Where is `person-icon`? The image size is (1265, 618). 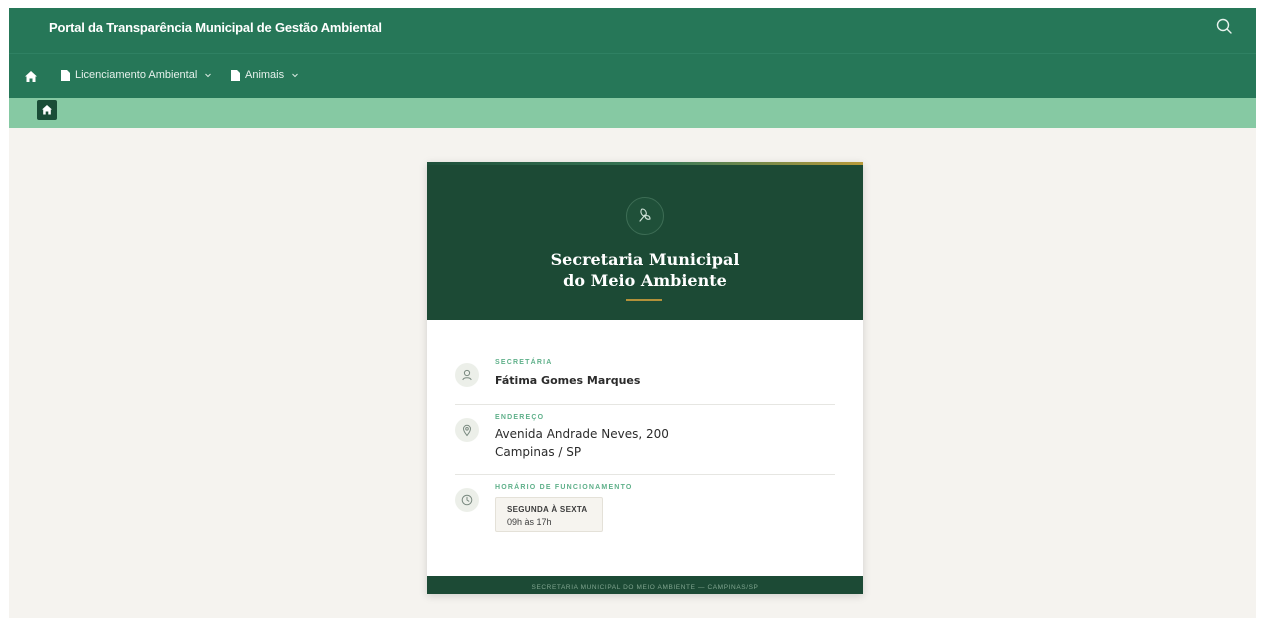 person-icon is located at coordinates (467, 375).